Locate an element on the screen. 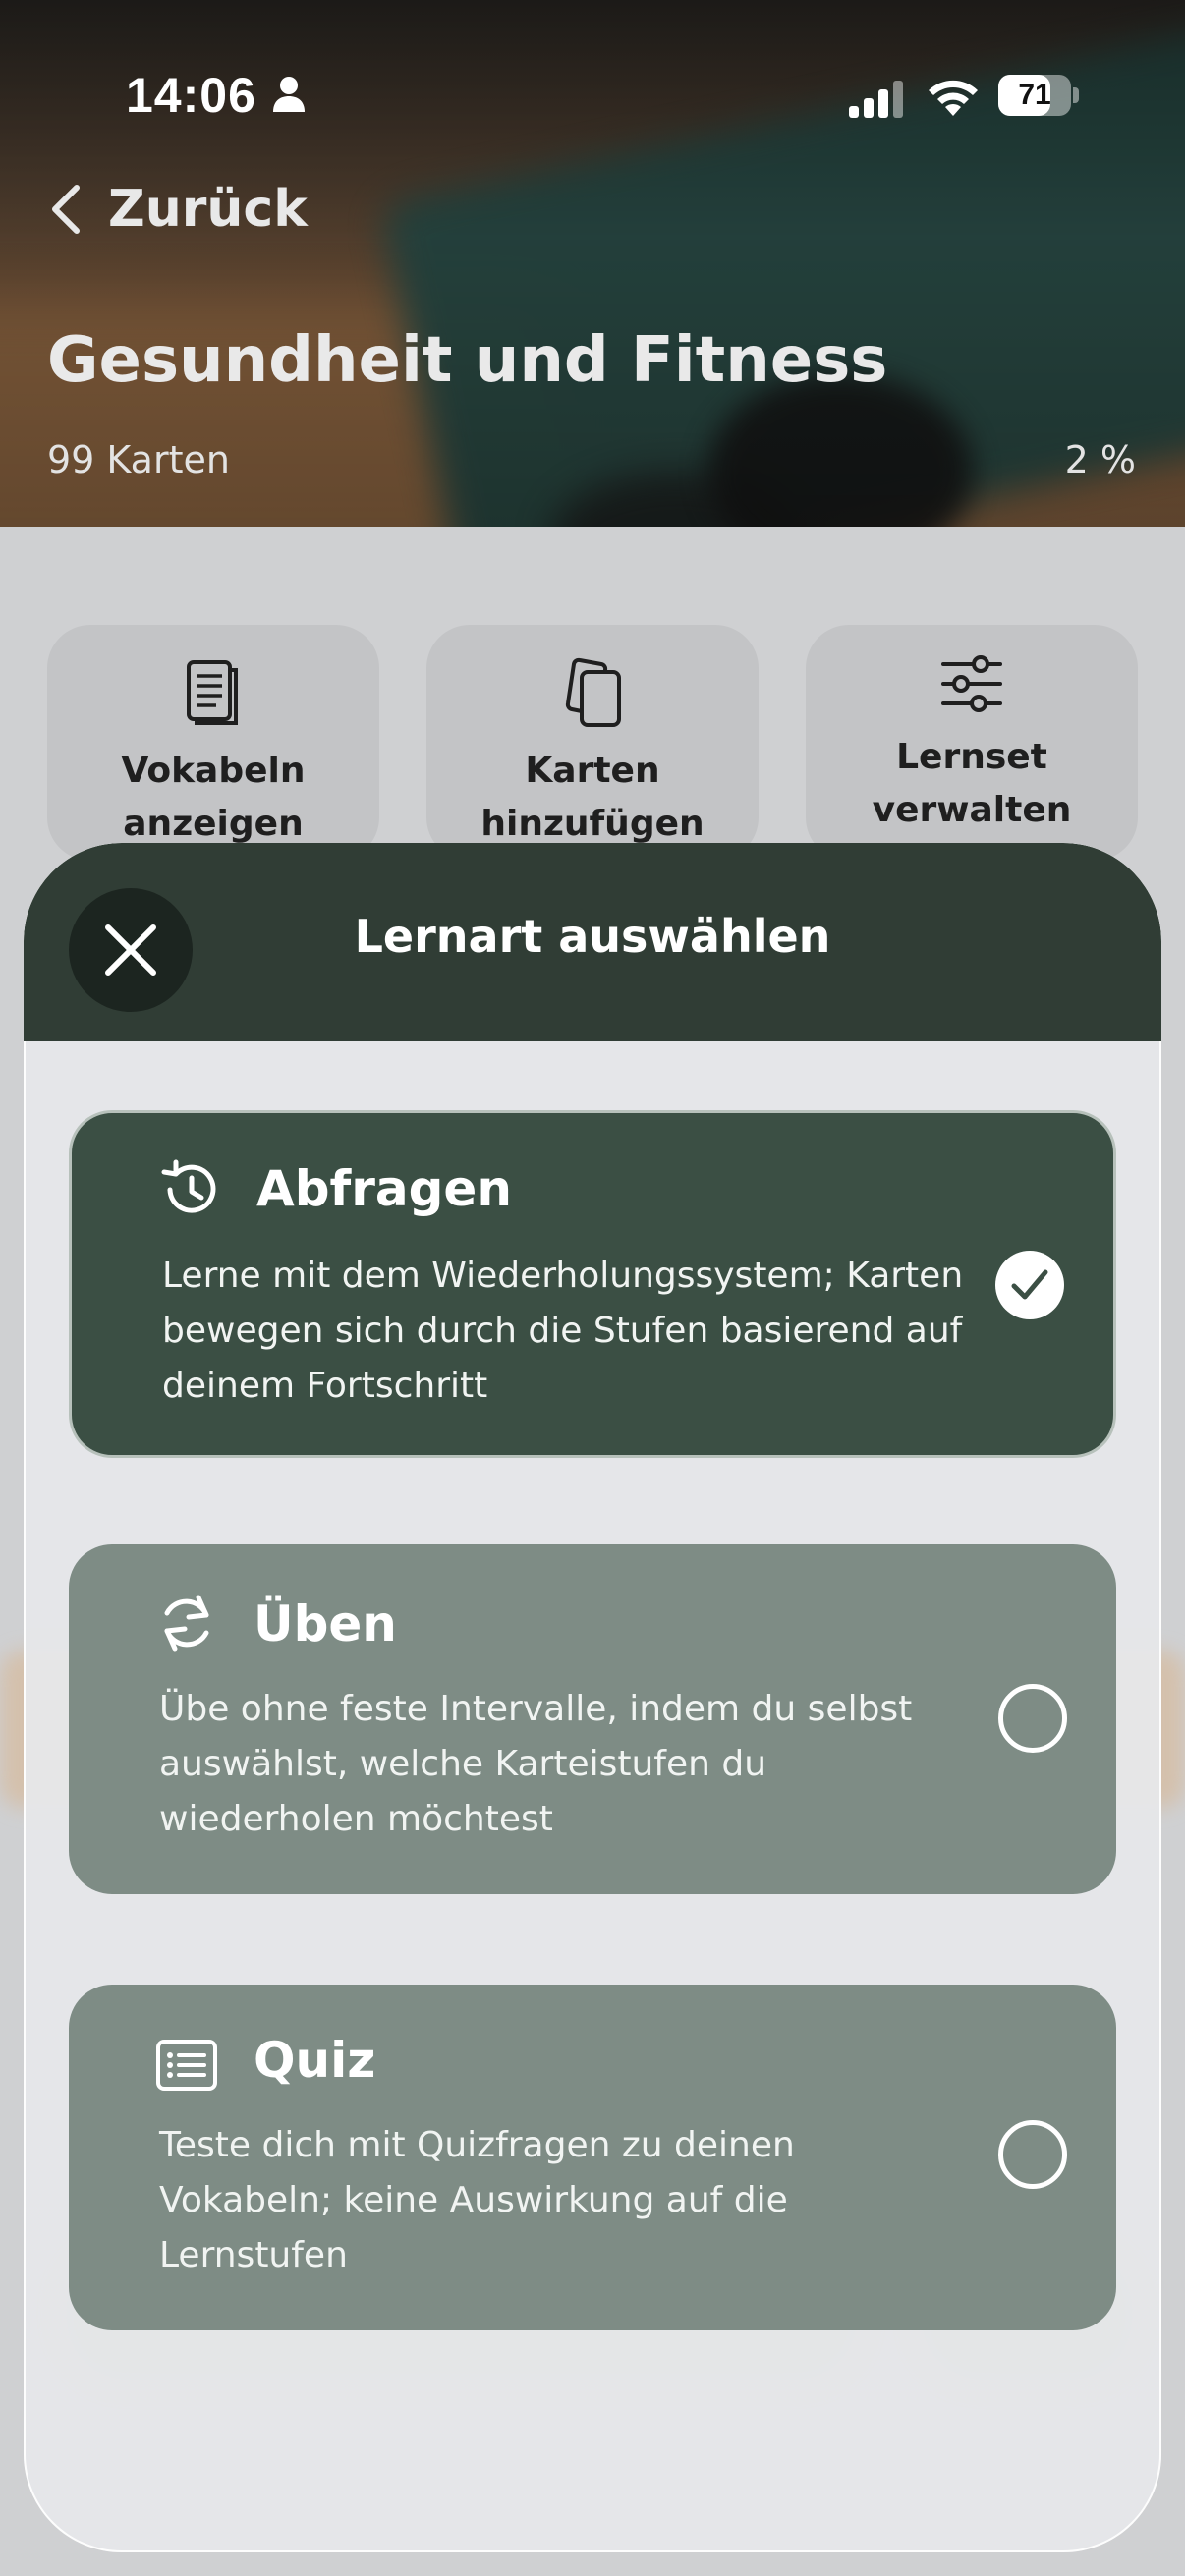 The height and width of the screenshot is (2576, 1185). status-time: 14:06 is located at coordinates (191, 95).